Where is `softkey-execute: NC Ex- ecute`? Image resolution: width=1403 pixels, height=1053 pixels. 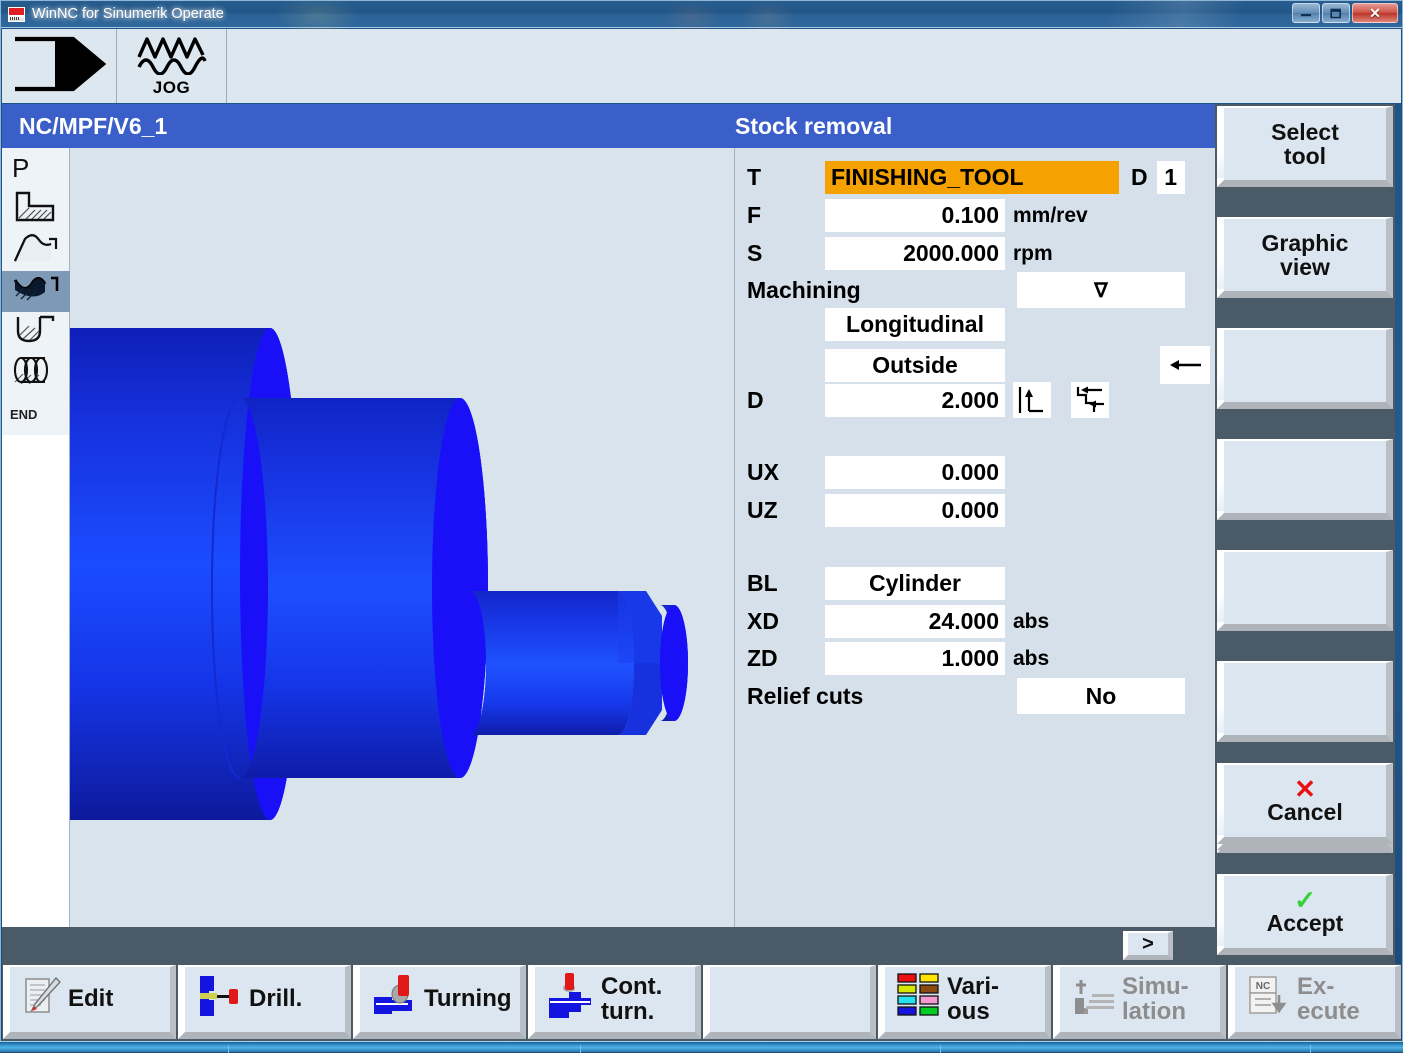
softkey-execute: NC Ex- ecute is located at coordinates (1314, 1002).